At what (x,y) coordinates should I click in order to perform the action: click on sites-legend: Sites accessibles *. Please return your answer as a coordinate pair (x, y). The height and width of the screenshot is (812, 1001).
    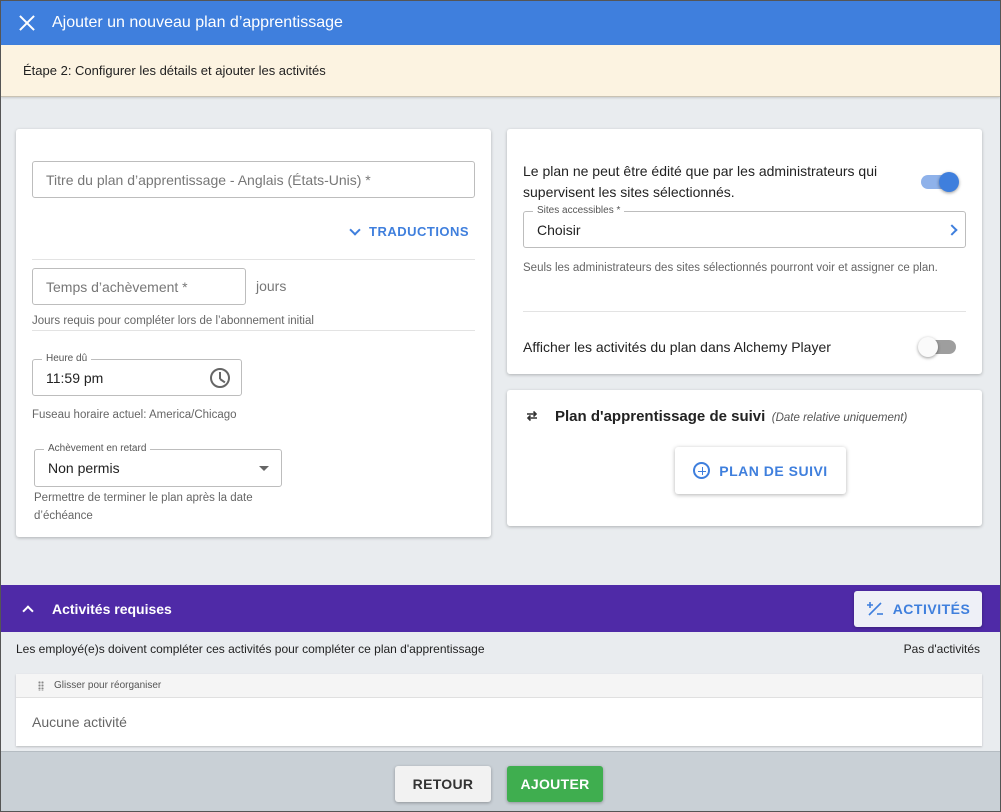
    Looking at the image, I should click on (579, 210).